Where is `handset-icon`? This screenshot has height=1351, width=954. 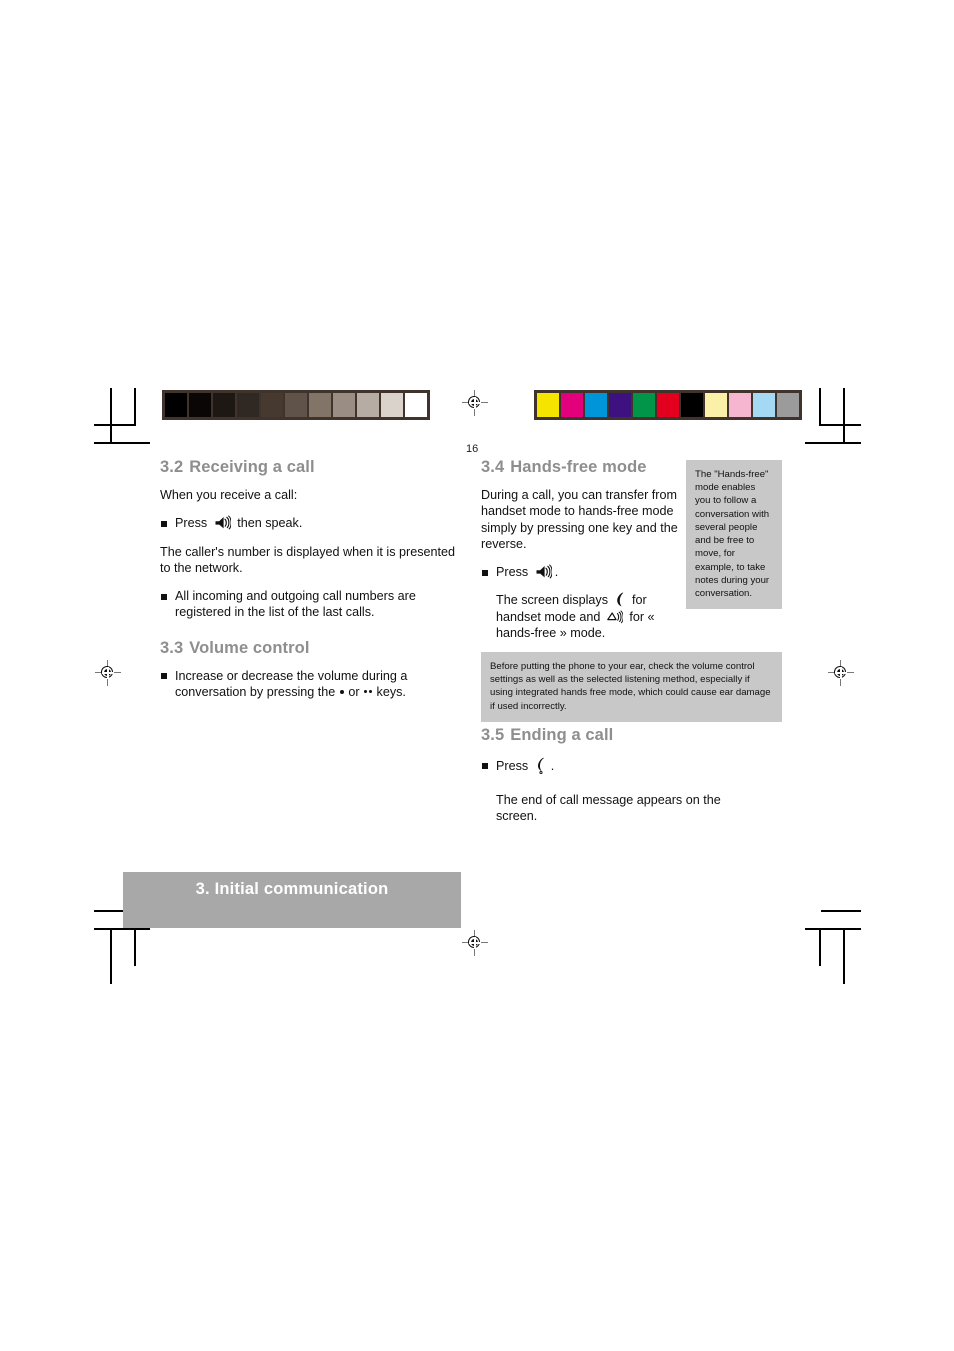 handset-icon is located at coordinates (620, 599).